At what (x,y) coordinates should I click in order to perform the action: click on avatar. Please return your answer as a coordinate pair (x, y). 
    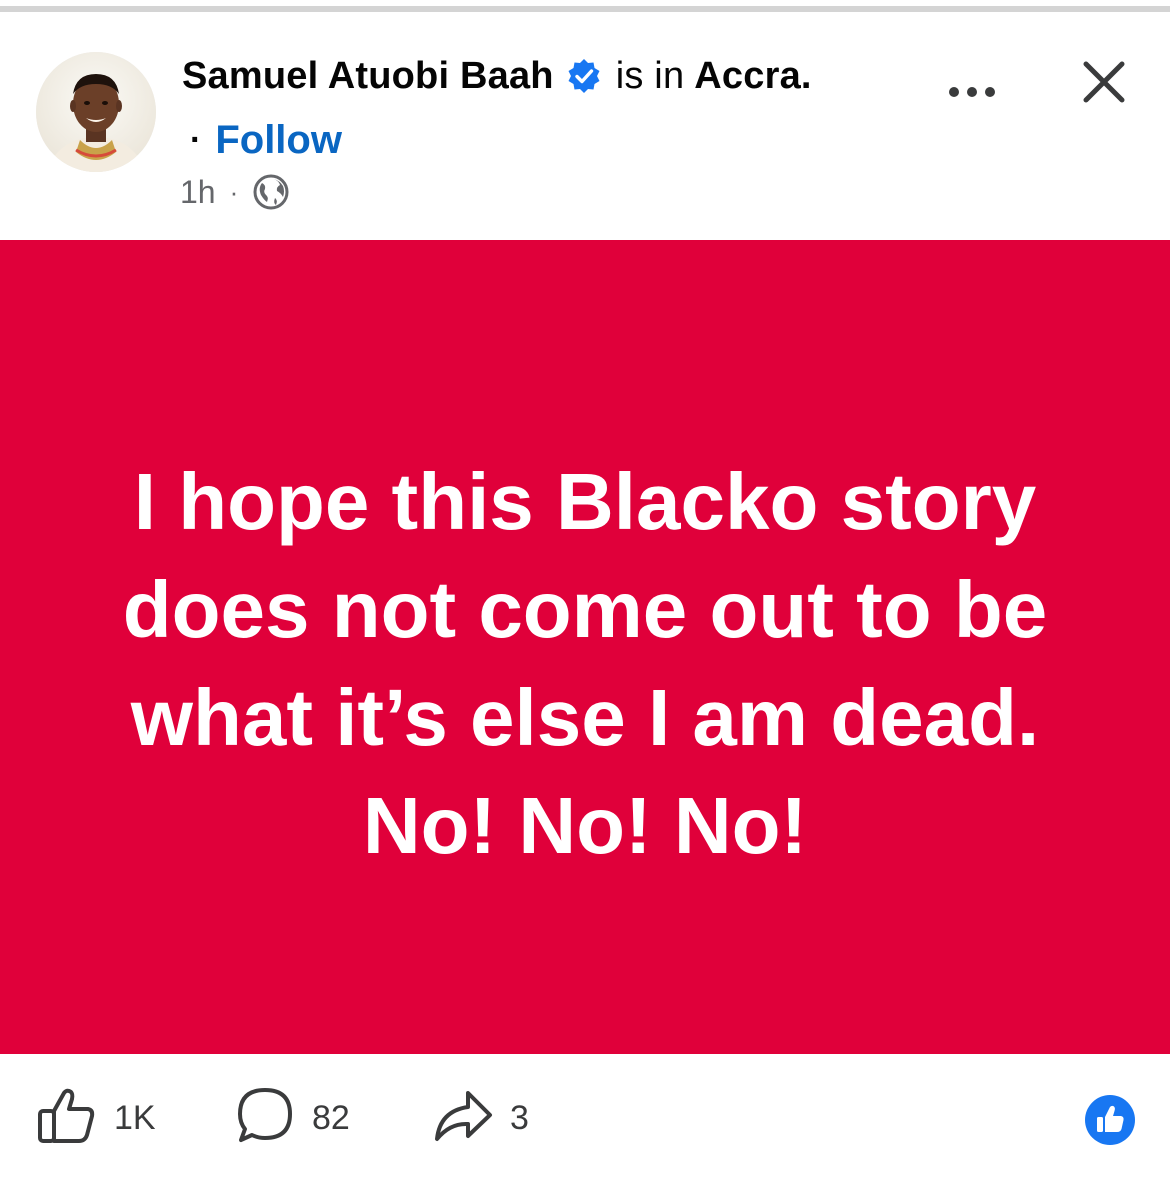
    Looking at the image, I should click on (96, 112).